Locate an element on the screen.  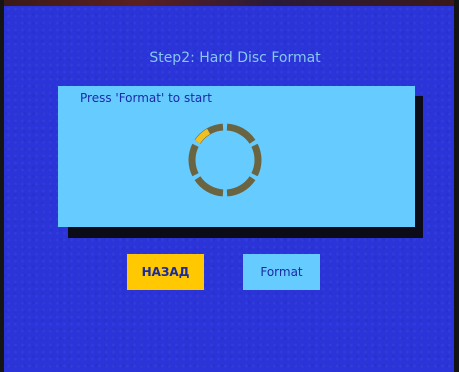
page-title: Step2: Hard Disc Format is located at coordinates (235, 58).